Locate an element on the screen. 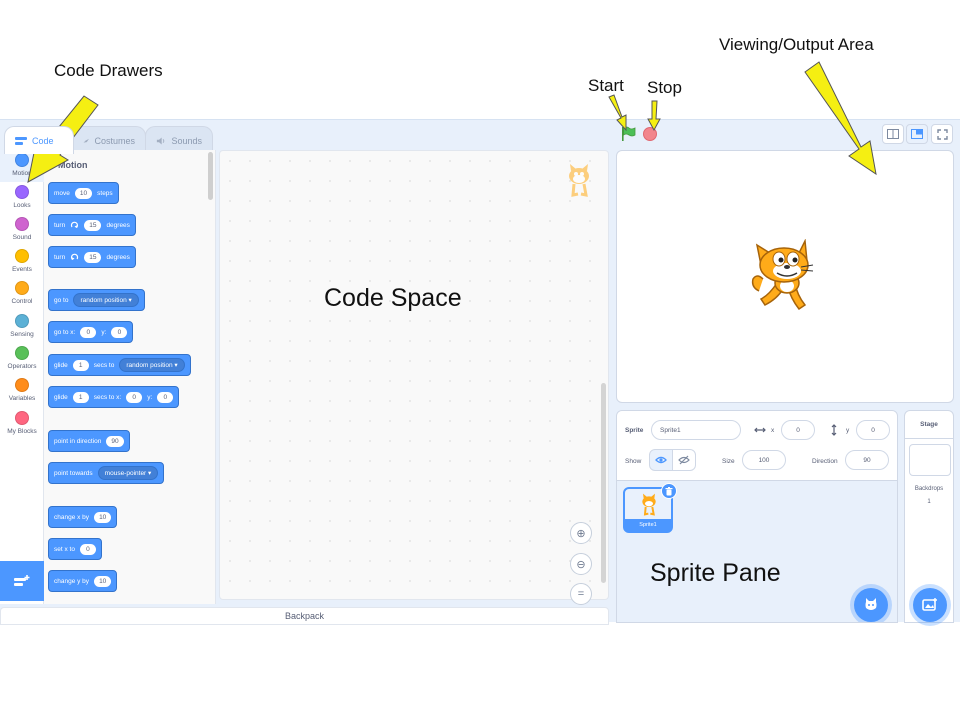  category-label: Control is located at coordinates (22, 301).